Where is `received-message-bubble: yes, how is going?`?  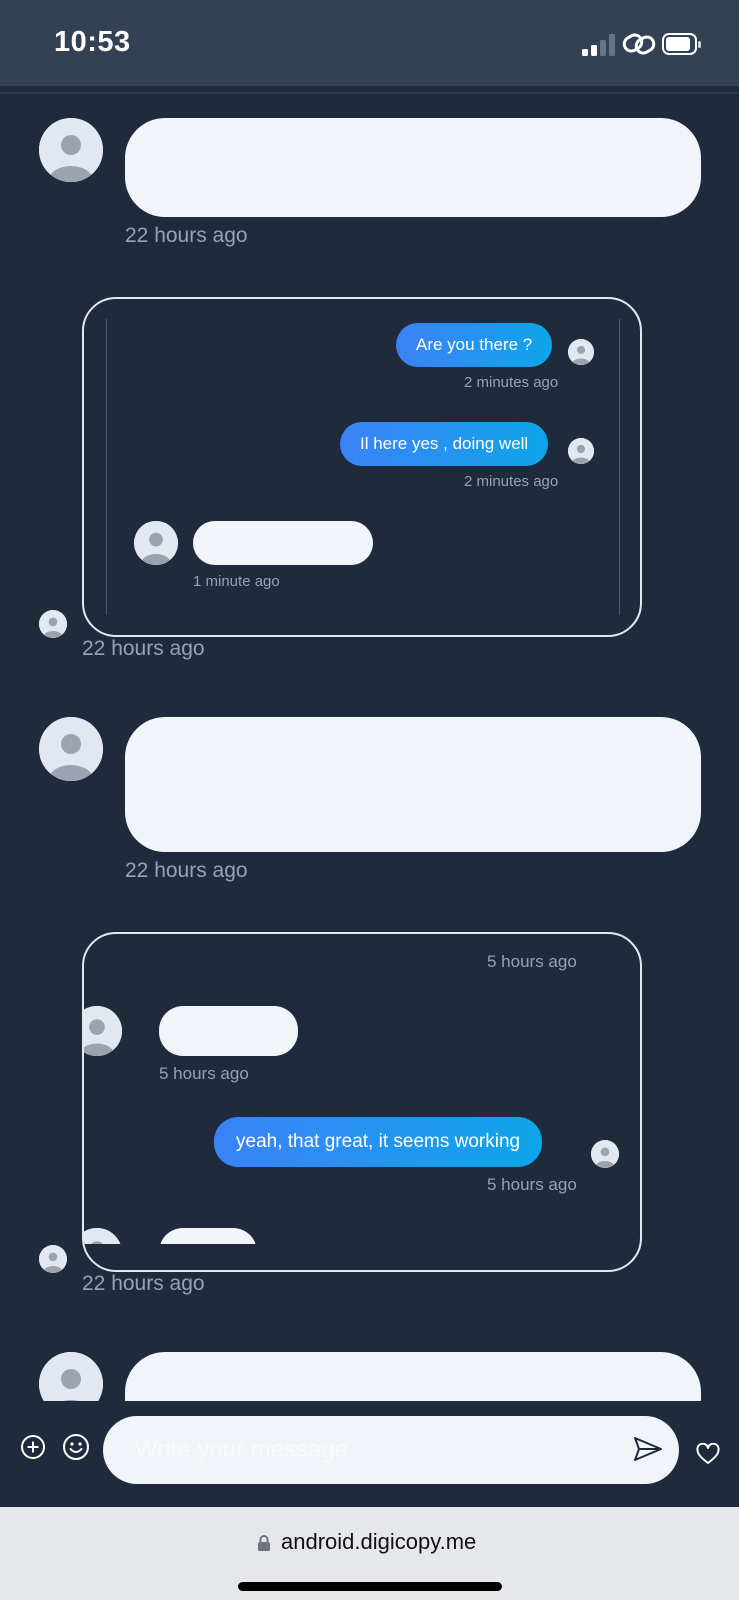
received-message-bubble: yes, how is going? is located at coordinates (283, 543).